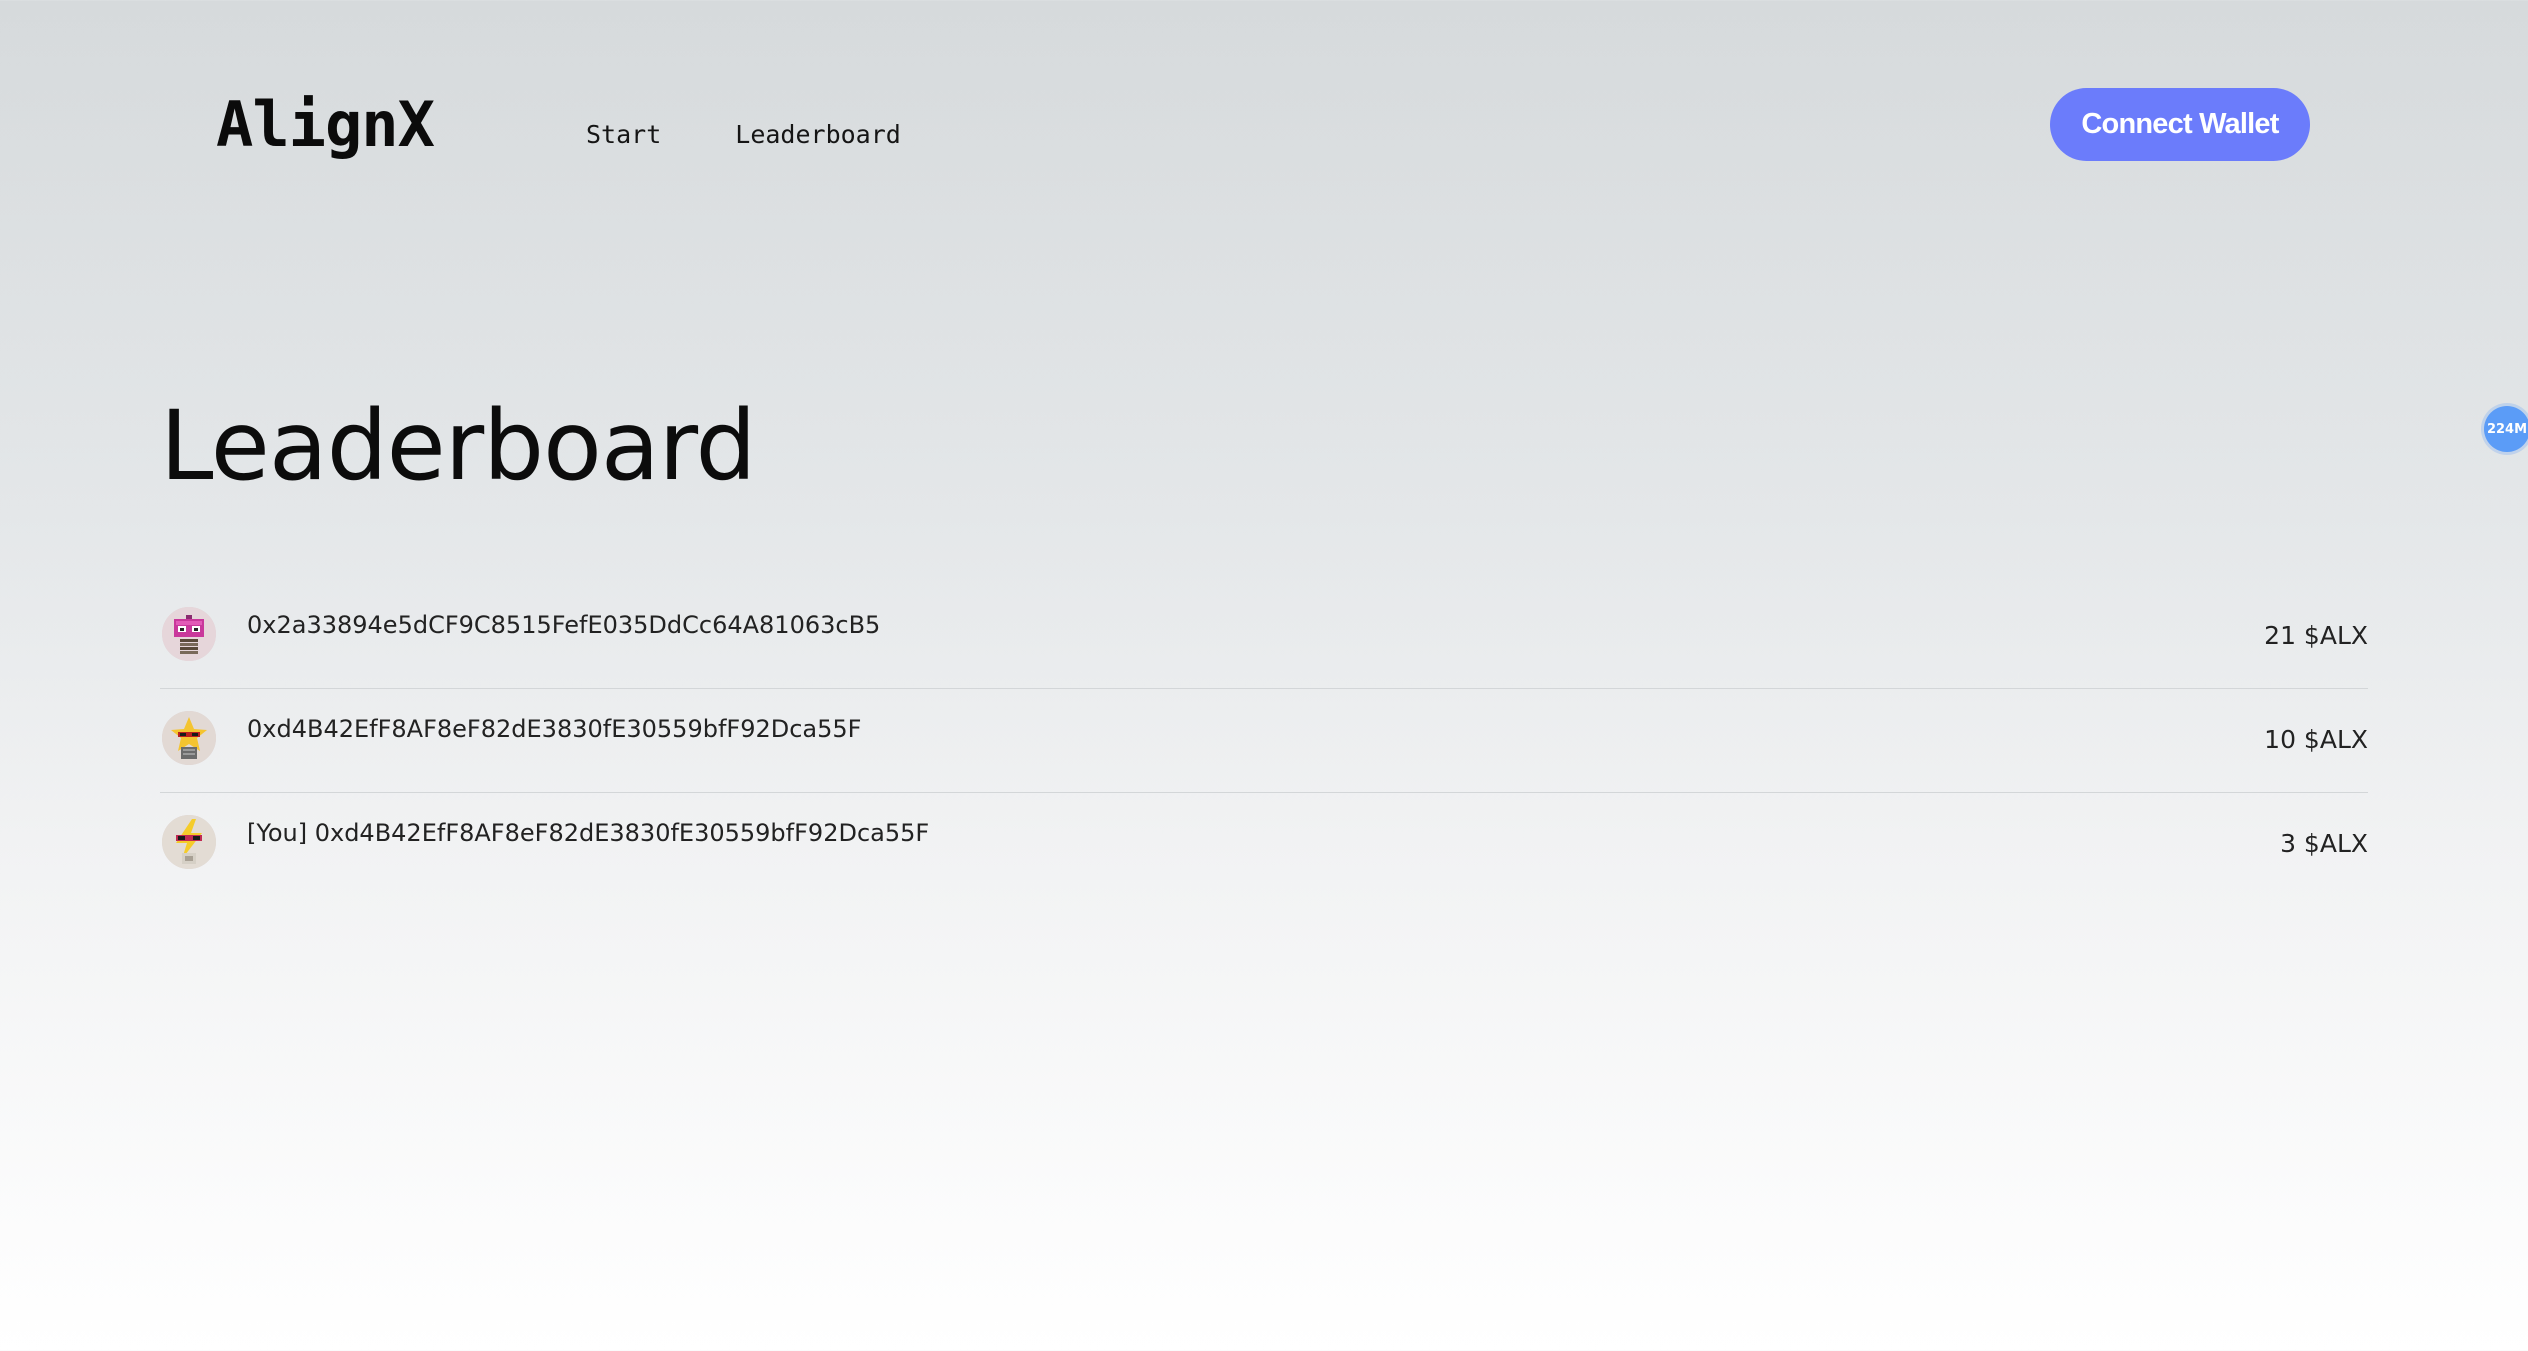  What do you see at coordinates (2316, 739) in the screenshot?
I see `score-value: 10 $ALX` at bounding box center [2316, 739].